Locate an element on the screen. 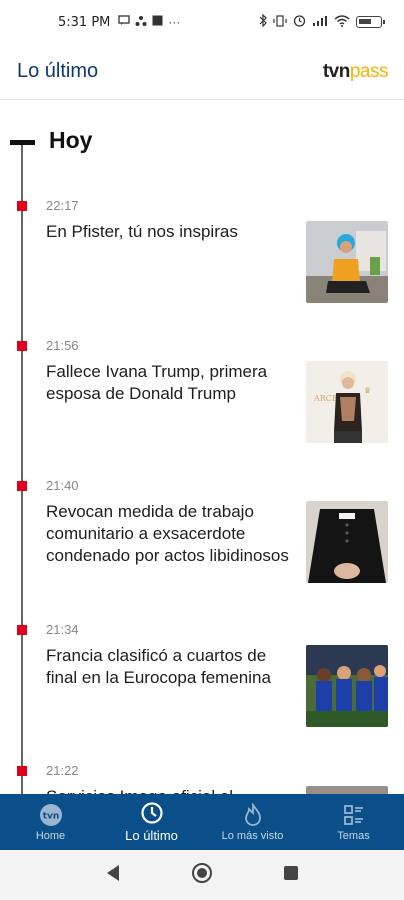 Image resolution: width=404 pixels, height=900 pixels. nav-label: Lo último is located at coordinates (151, 835).